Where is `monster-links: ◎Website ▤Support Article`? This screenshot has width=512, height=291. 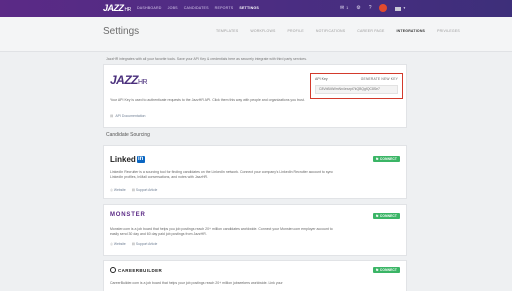 monster-links: ◎Website ▤Support Article is located at coordinates (133, 244).